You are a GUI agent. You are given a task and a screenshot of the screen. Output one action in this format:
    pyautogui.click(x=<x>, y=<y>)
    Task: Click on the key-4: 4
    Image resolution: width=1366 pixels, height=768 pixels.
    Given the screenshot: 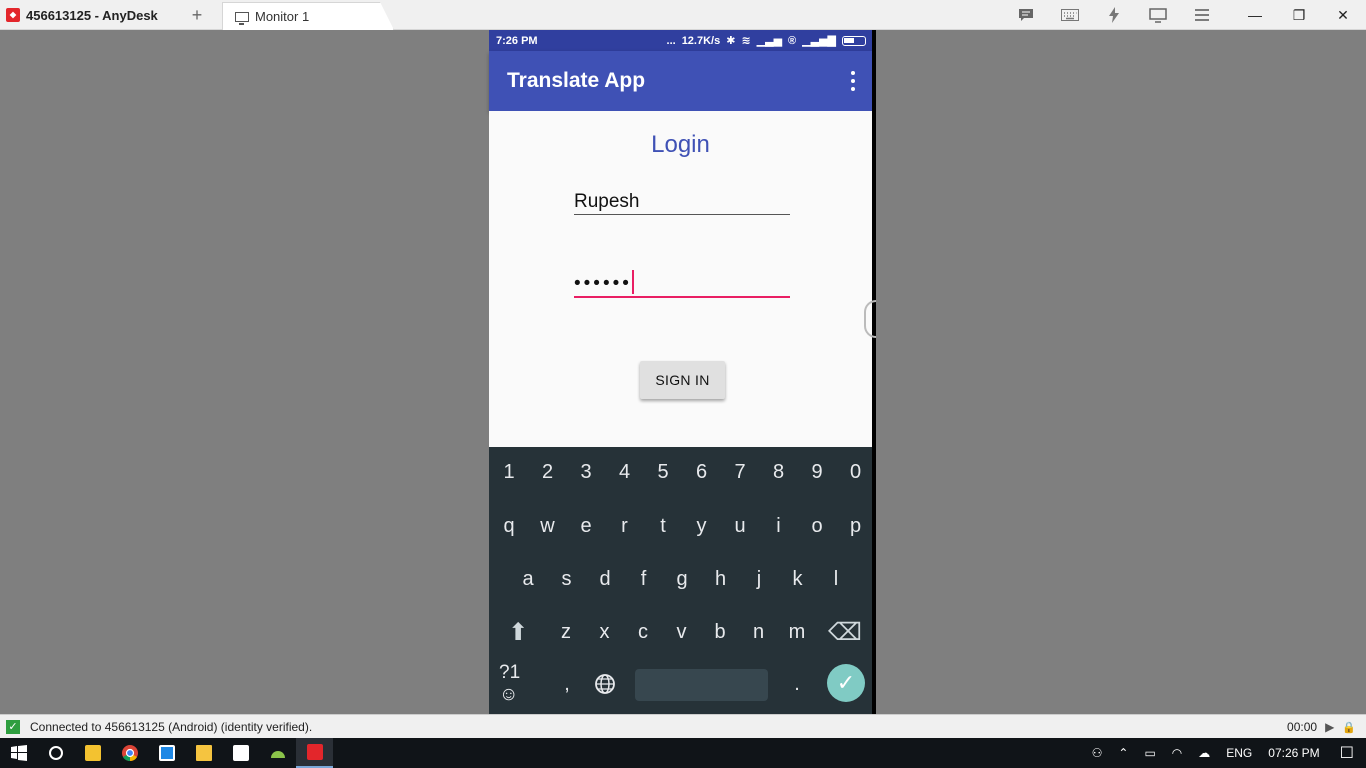 What is the action you would take?
    pyautogui.click(x=625, y=472)
    